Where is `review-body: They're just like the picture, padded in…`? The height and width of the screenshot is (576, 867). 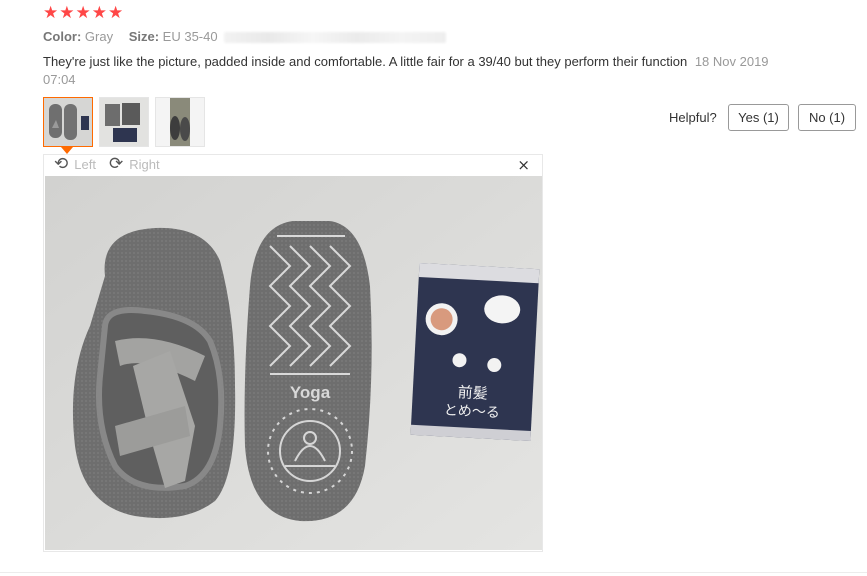 review-body: They're just like the picture, padded in… is located at coordinates (365, 61).